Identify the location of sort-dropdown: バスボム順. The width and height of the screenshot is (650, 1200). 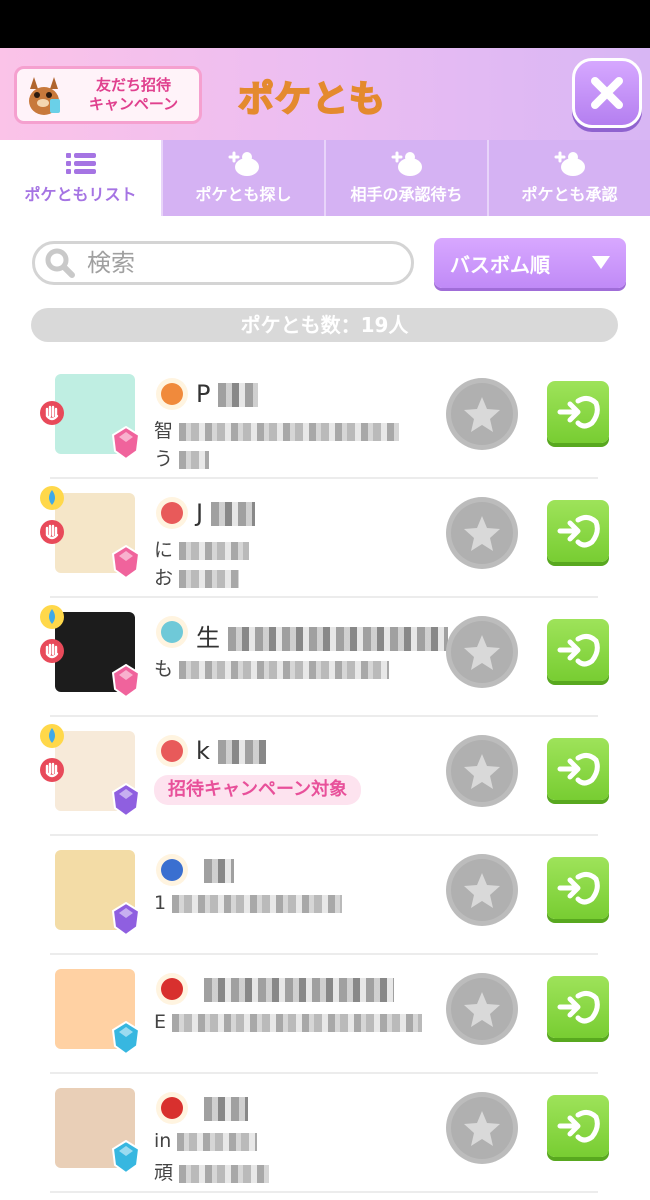
(530, 263).